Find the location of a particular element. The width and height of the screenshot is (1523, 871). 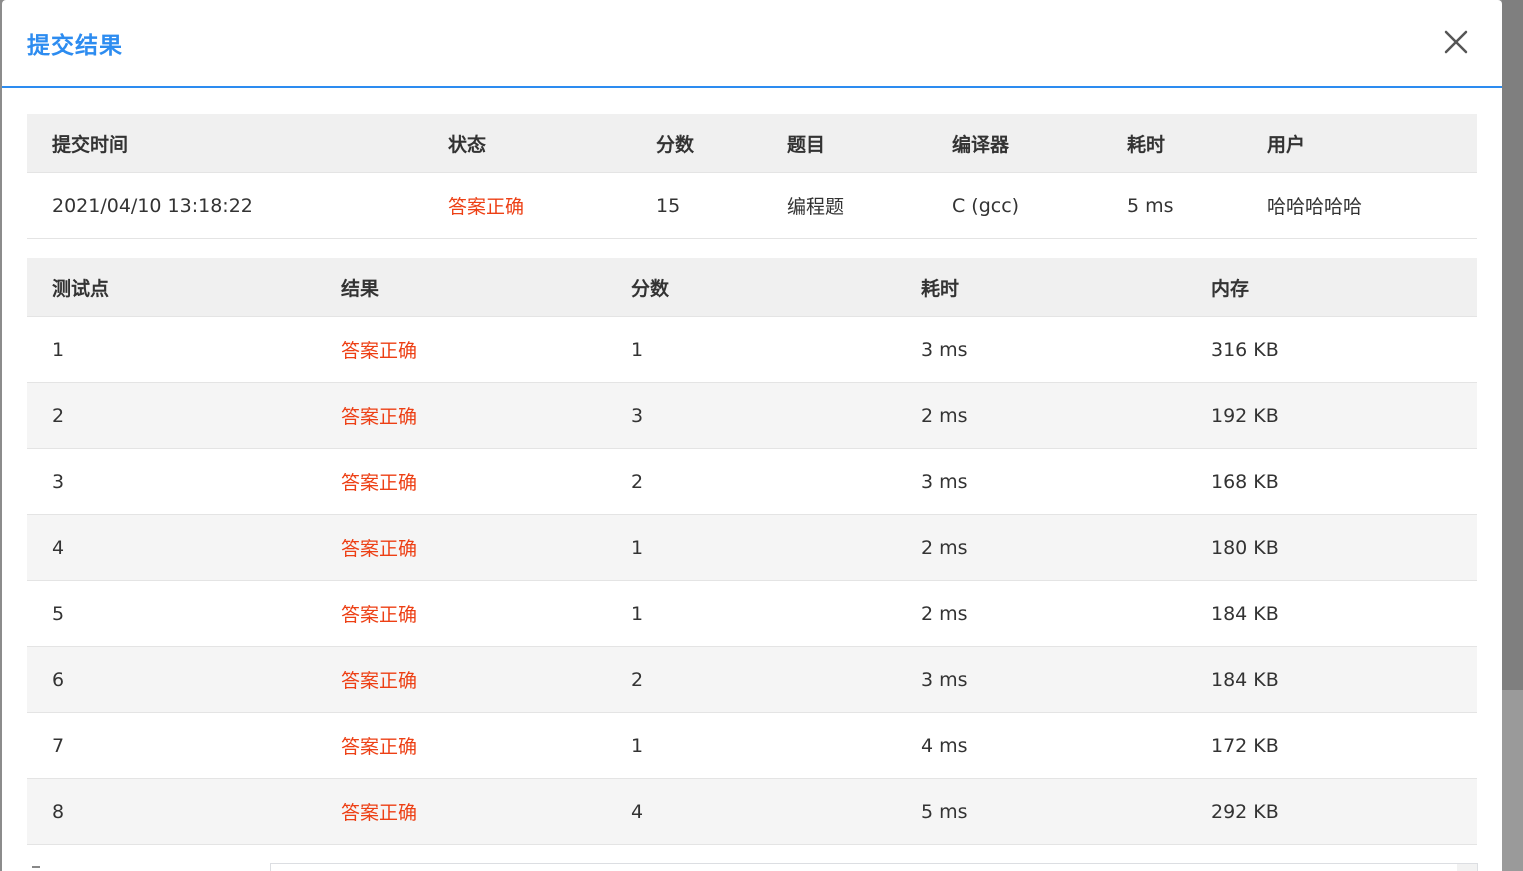

column-header-memory: 内存 is located at coordinates (1331, 287).